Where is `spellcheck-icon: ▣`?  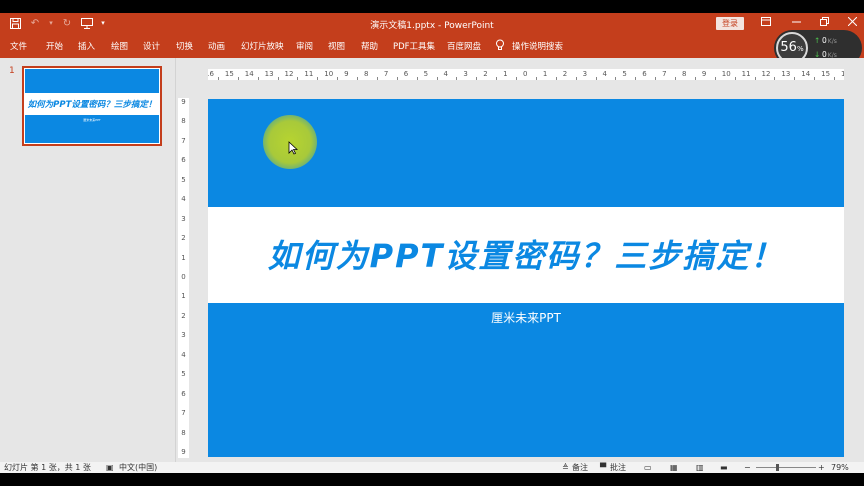 spellcheck-icon: ▣ is located at coordinates (110, 467).